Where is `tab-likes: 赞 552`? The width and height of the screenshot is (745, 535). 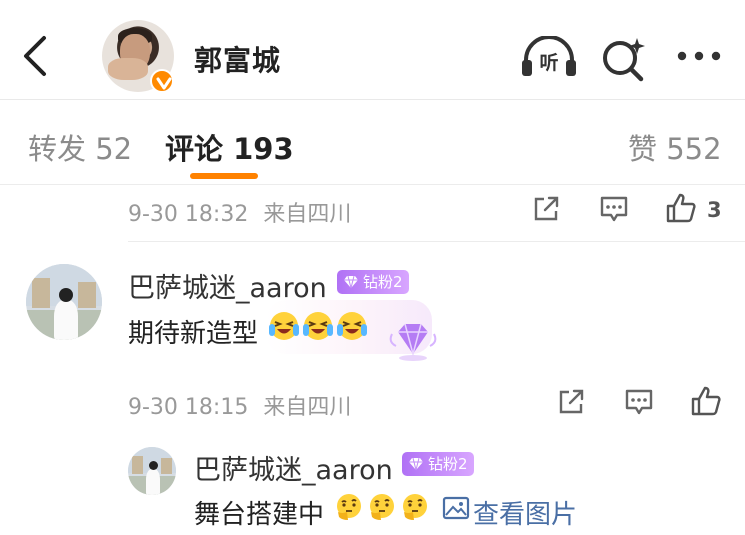 tab-likes: 赞 552 is located at coordinates (675, 147).